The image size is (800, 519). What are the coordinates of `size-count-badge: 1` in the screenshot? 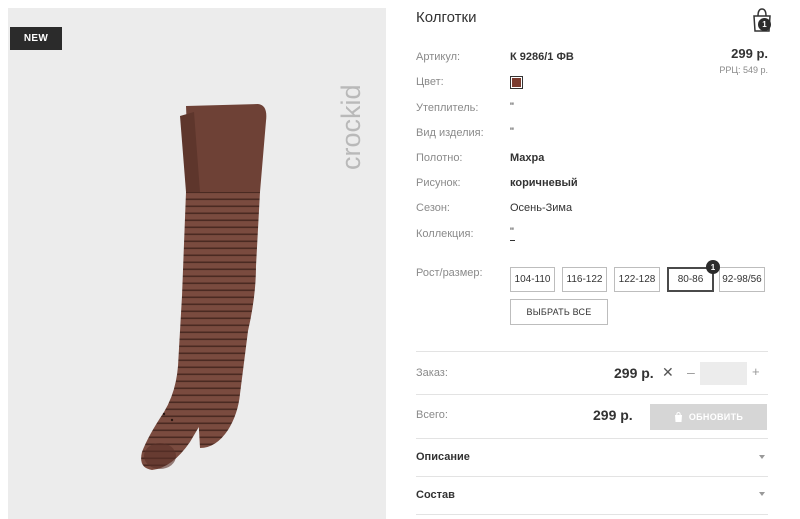 It's located at (713, 267).